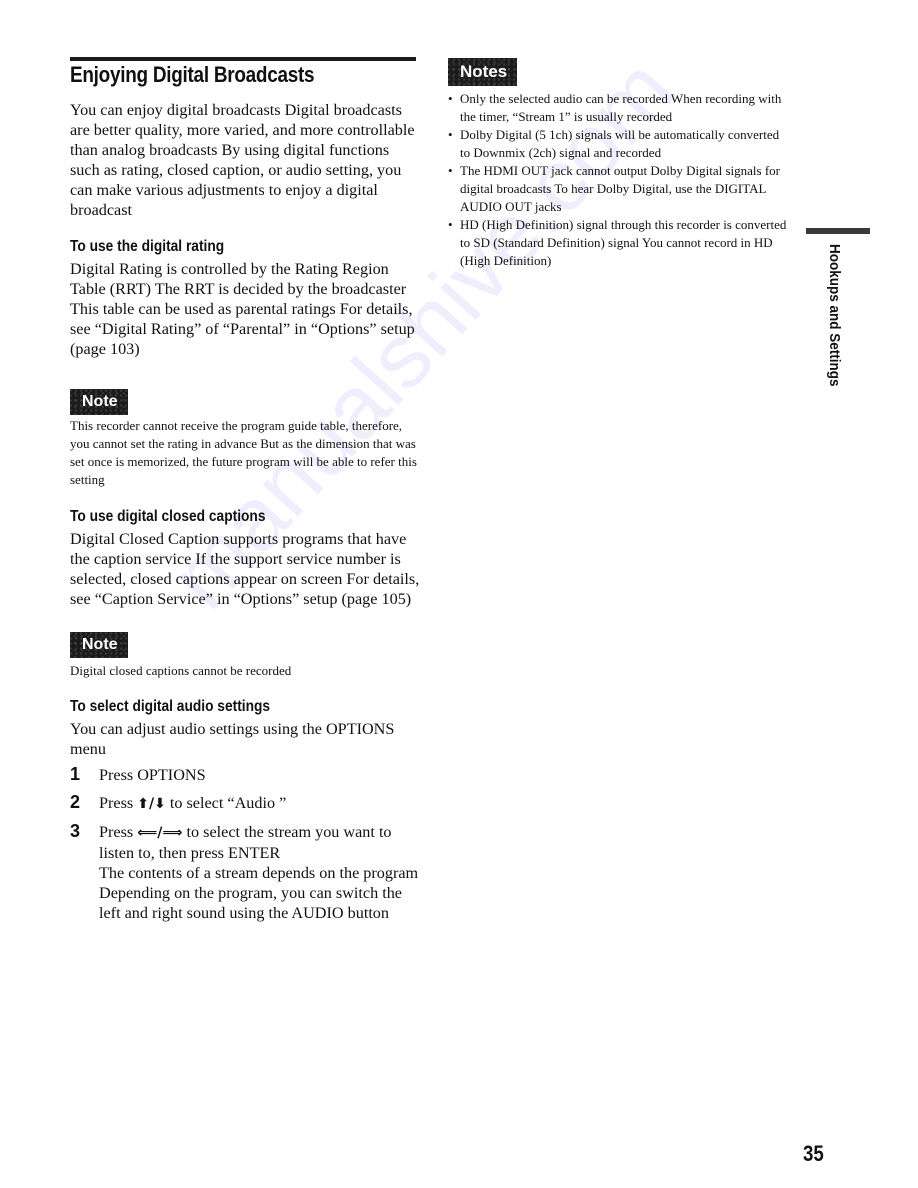 Image resolution: width=918 pixels, height=1188 pixels. What do you see at coordinates (75, 774) in the screenshot?
I see `step-number: 1` at bounding box center [75, 774].